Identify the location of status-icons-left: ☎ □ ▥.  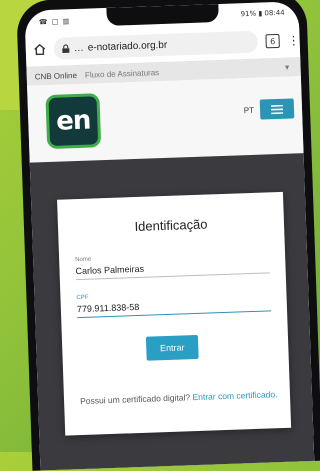
(54, 22).